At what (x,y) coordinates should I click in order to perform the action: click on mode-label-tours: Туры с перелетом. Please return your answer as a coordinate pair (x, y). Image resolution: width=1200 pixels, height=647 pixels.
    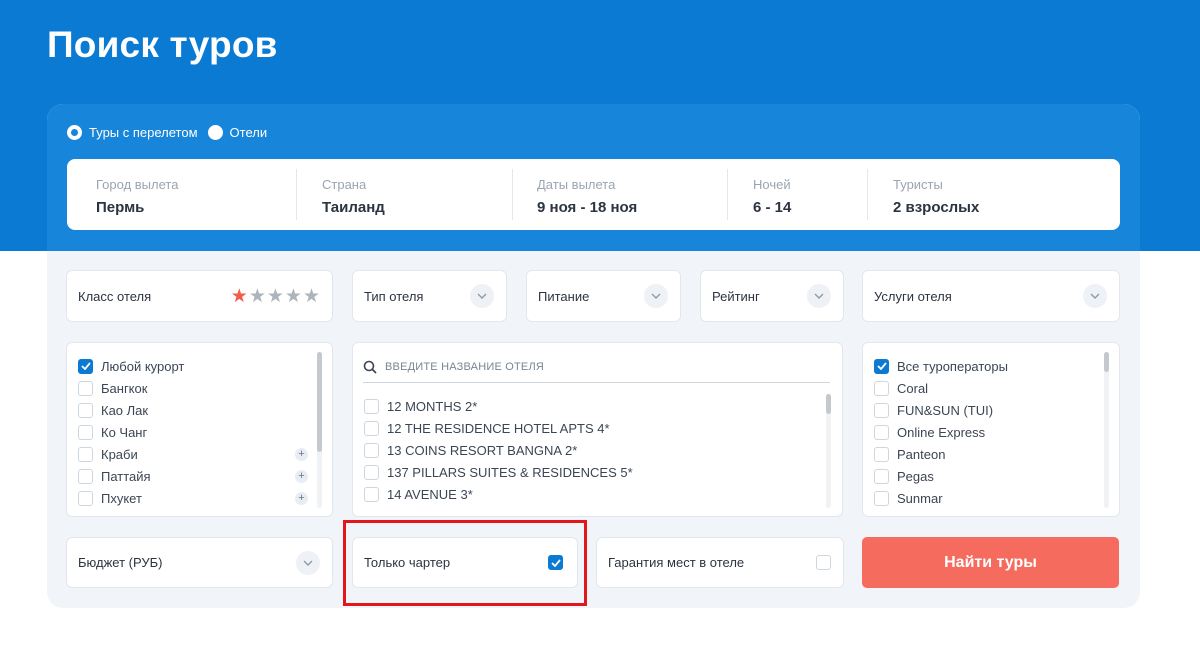
    Looking at the image, I should click on (143, 132).